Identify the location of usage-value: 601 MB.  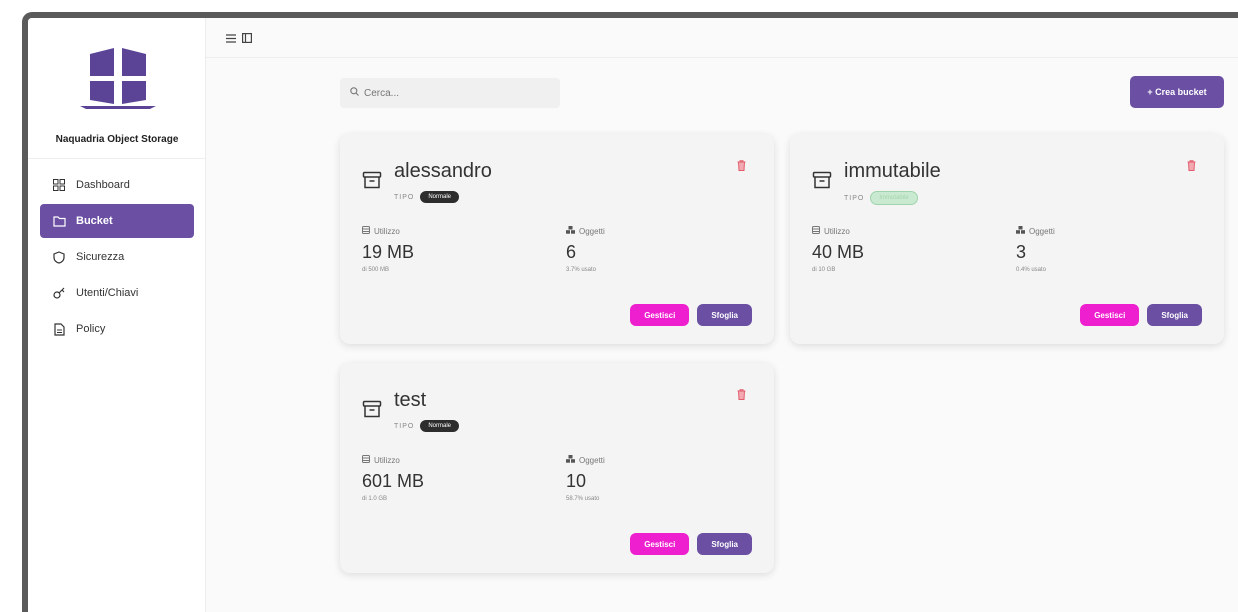
(393, 481).